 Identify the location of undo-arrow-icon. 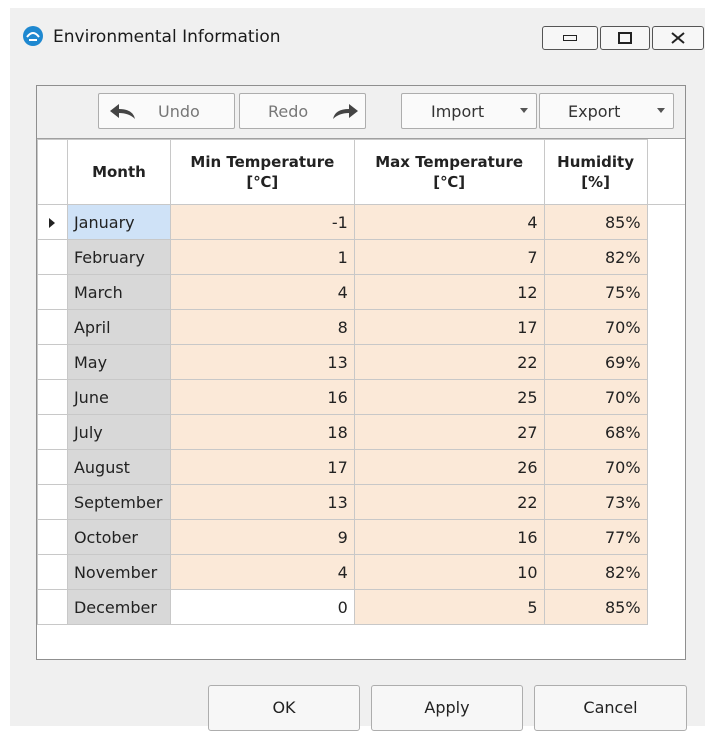
(122, 111).